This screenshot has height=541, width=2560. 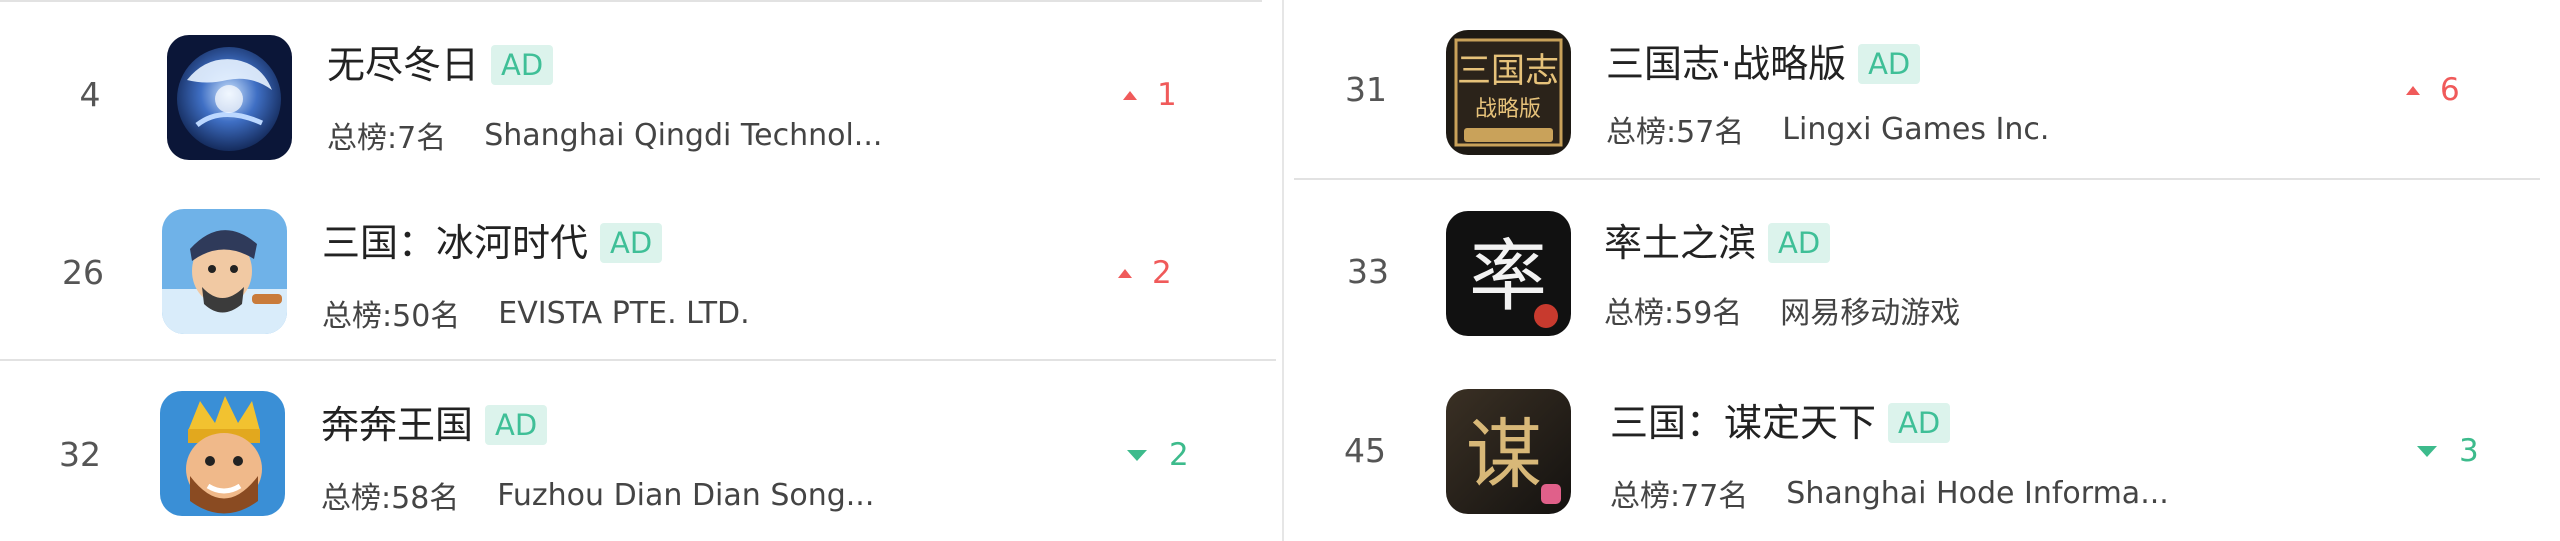 I want to click on rank-change-value: 1, so click(x=1167, y=95).